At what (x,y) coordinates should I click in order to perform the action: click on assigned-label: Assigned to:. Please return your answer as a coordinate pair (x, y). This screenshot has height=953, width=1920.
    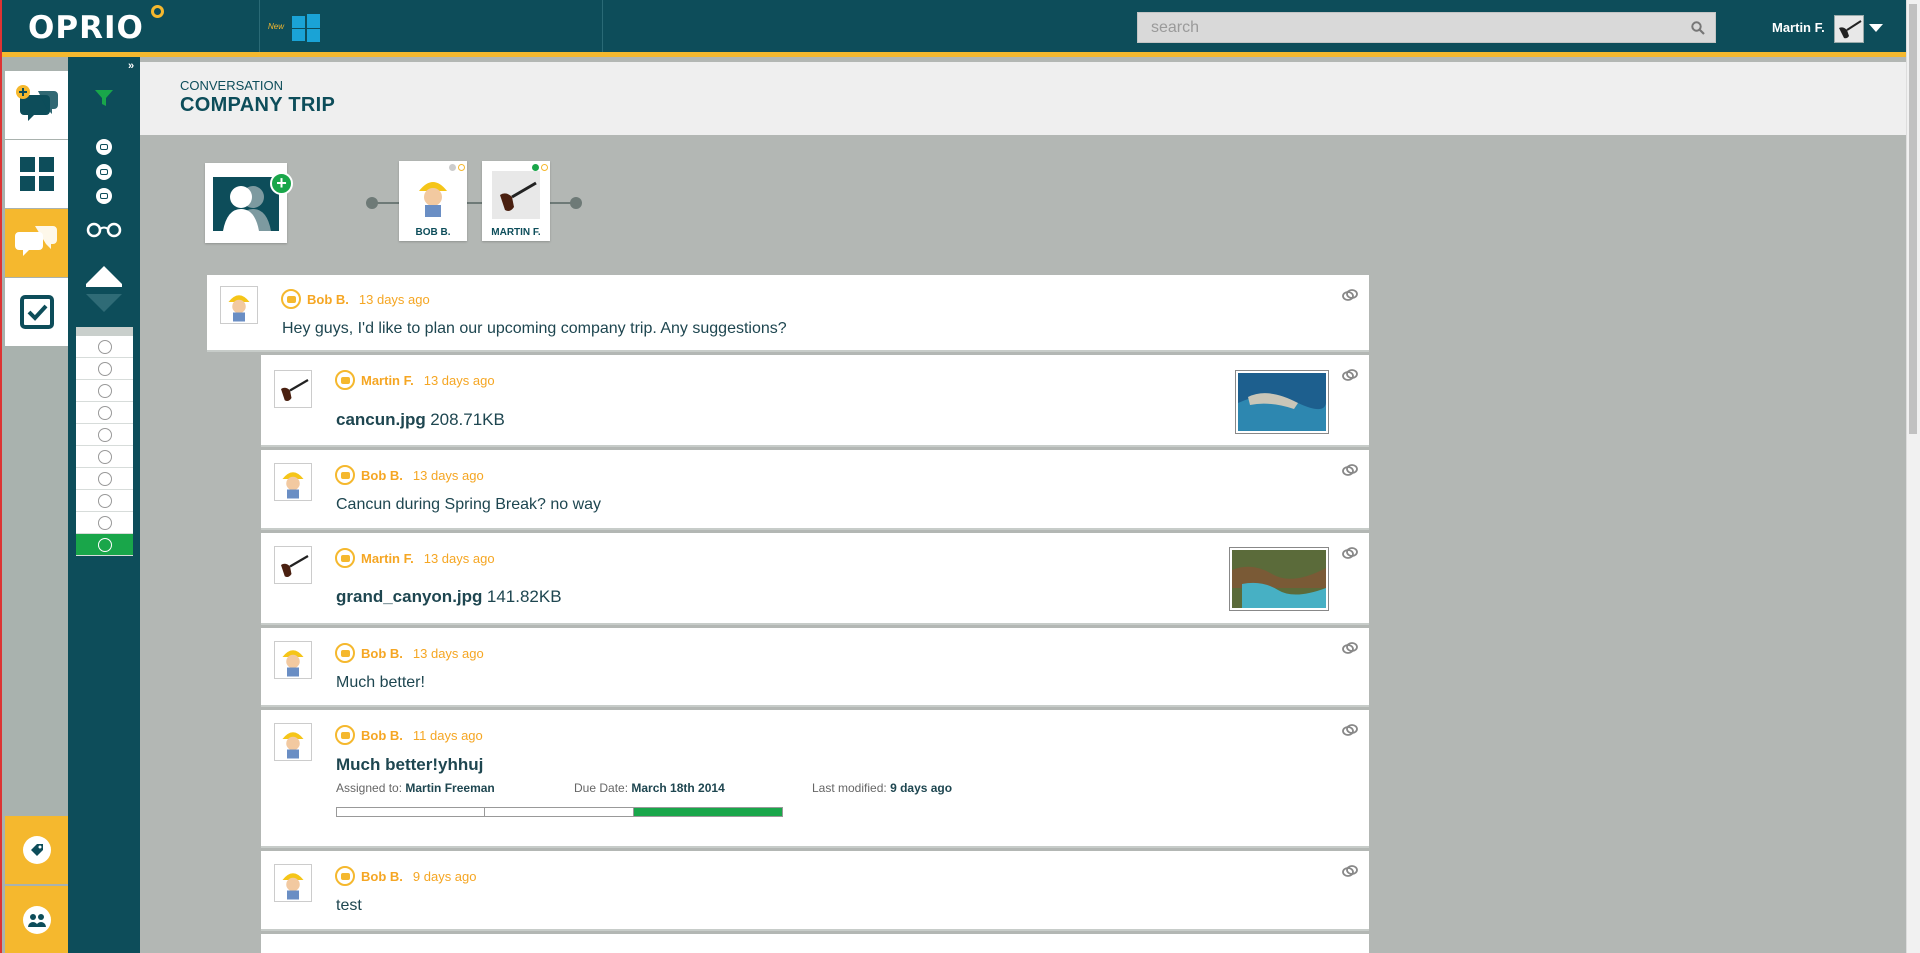
    Looking at the image, I should click on (369, 788).